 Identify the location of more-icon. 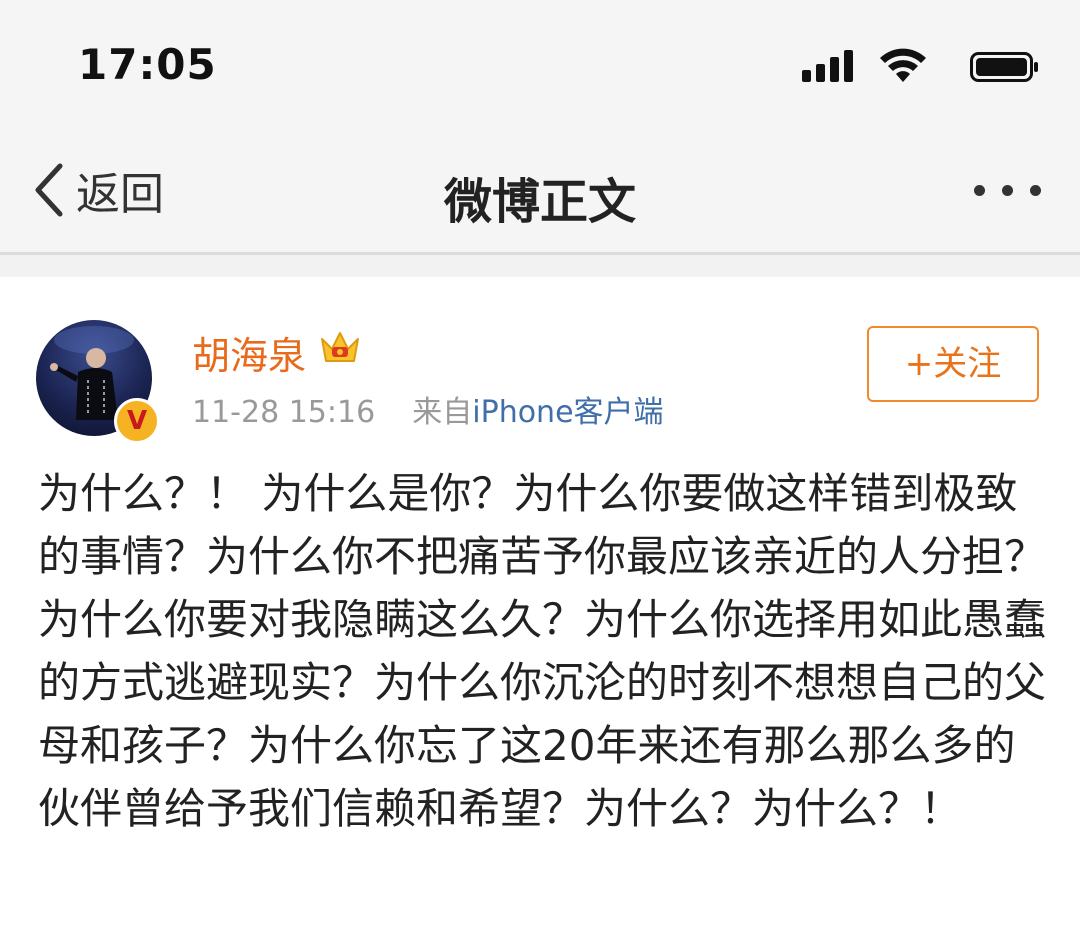
(979, 190).